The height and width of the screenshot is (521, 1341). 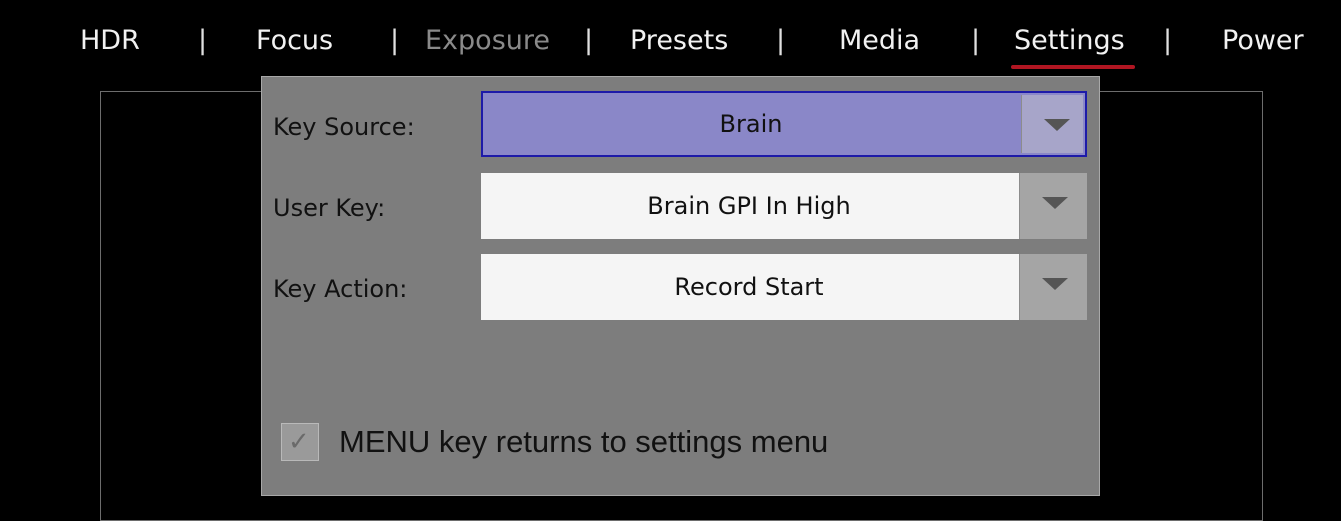 I want to click on key-action-label: Key Action:, so click(x=340, y=289).